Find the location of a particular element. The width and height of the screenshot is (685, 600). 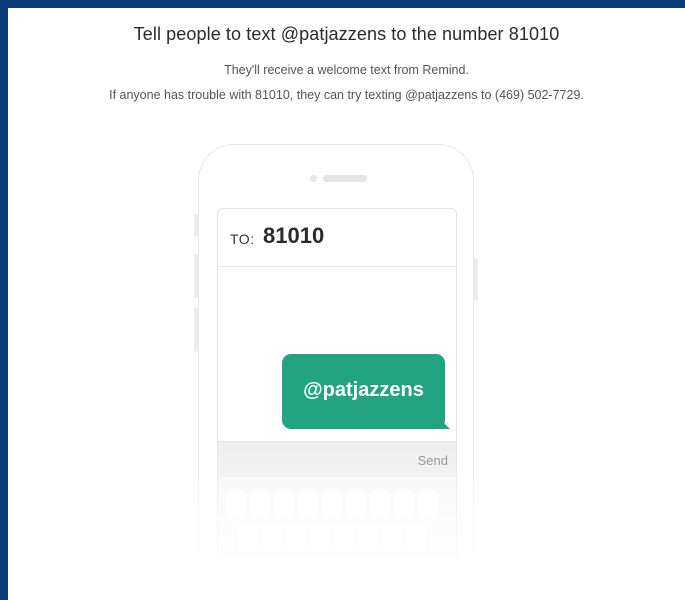

message-text: @patjazzens is located at coordinates (363, 390).